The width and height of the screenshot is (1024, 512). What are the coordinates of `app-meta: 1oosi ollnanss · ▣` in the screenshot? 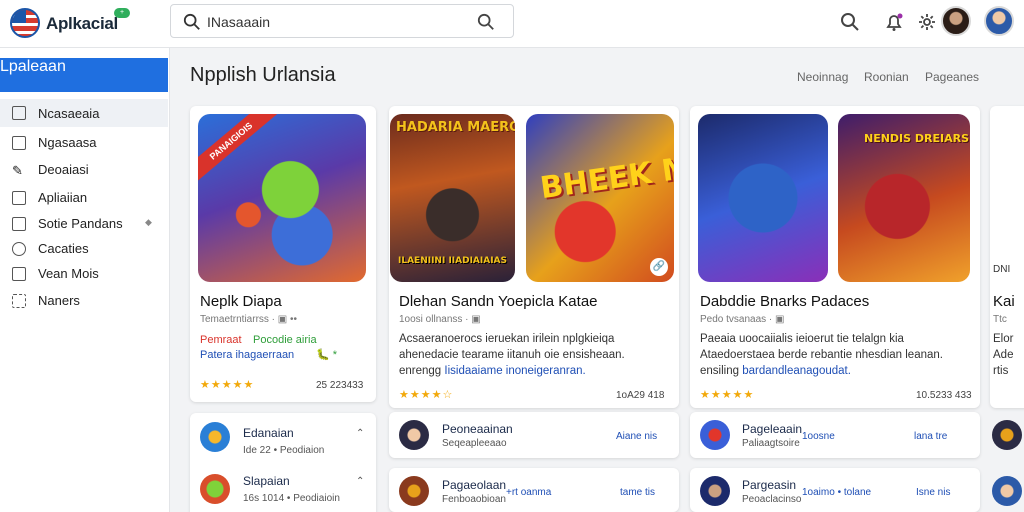 It's located at (440, 319).